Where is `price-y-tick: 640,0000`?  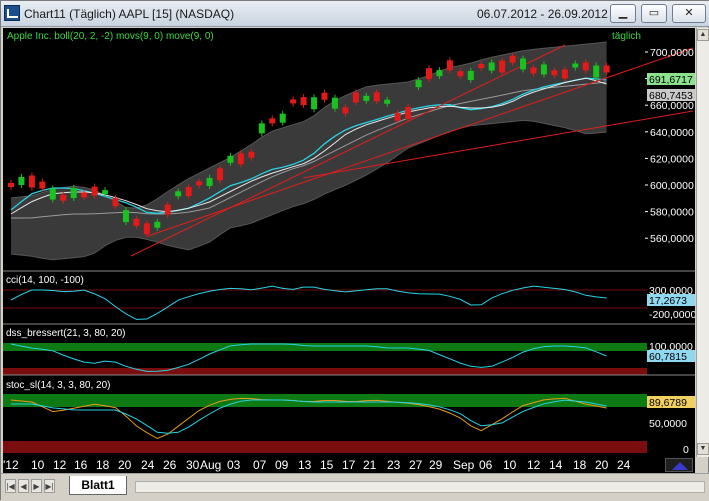 price-y-tick: 640,0000 is located at coordinates (672, 133).